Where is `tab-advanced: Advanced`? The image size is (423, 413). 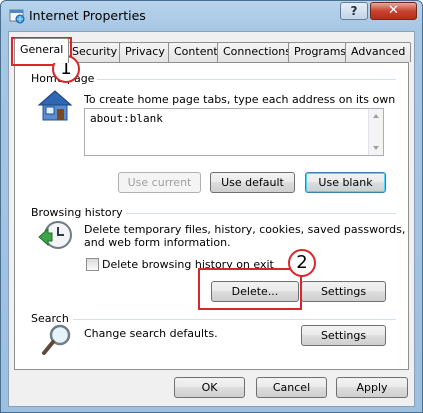 tab-advanced: Advanced is located at coordinates (378, 52).